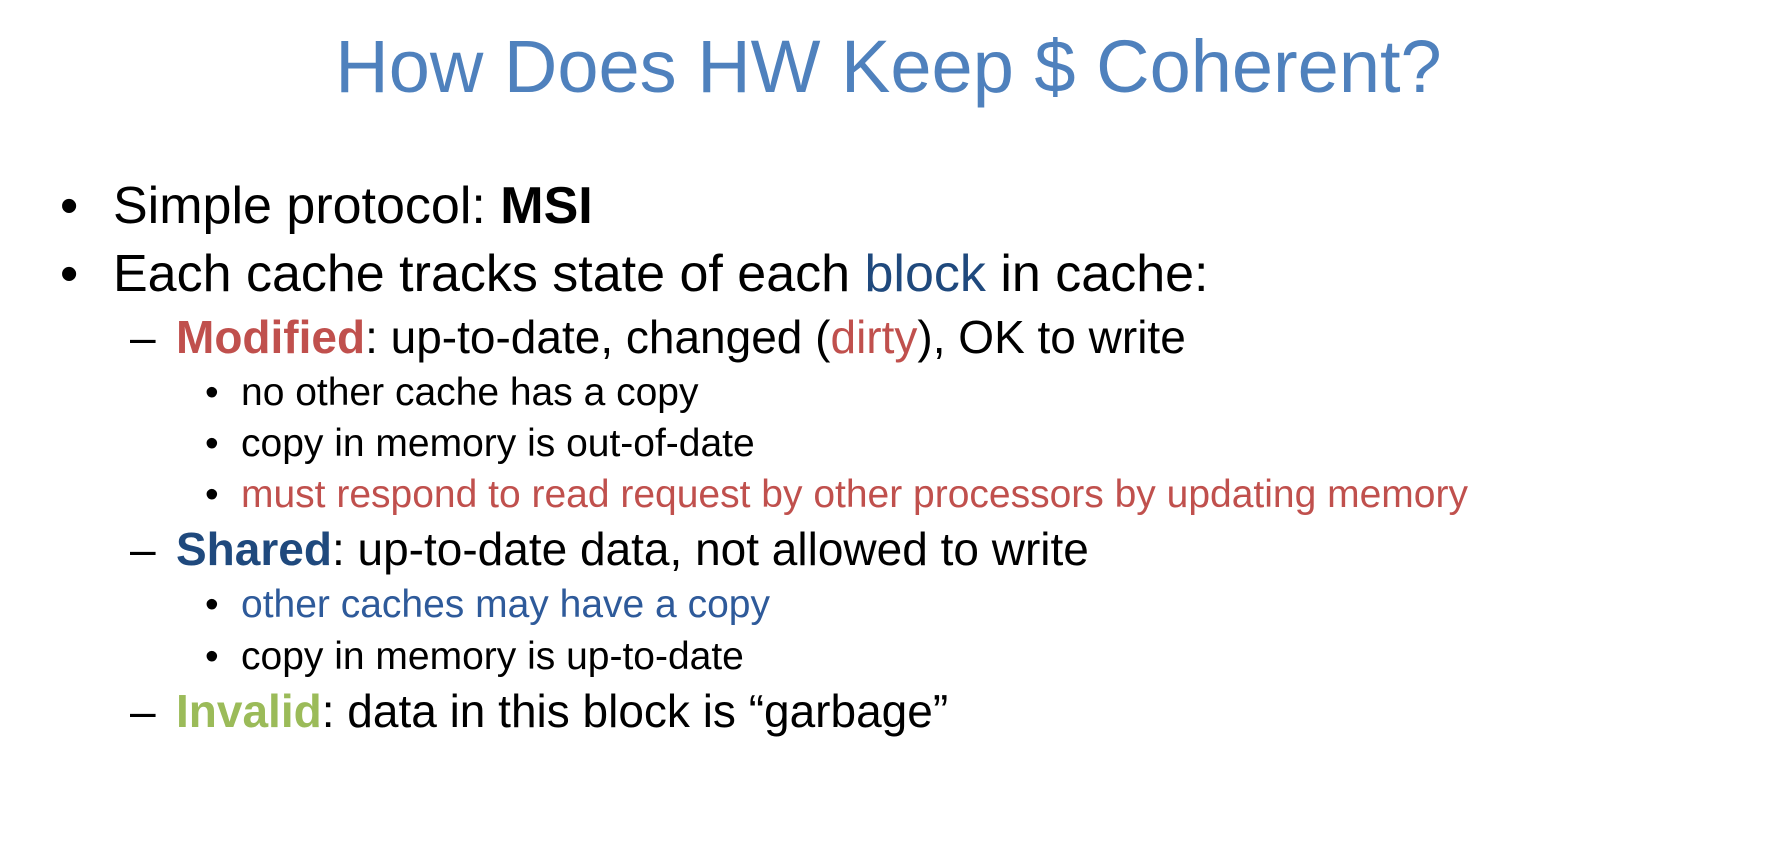  What do you see at coordinates (254, 549) in the screenshot?
I see `state-name-shared: Shared` at bounding box center [254, 549].